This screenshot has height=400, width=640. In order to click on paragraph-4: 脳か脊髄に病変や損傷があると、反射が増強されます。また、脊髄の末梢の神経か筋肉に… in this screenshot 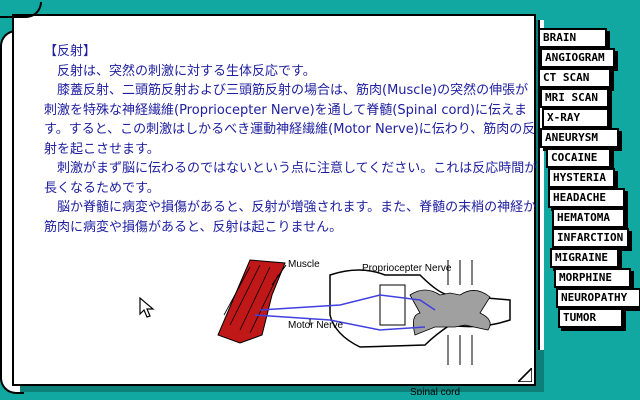, I will do `click(290, 217)`.